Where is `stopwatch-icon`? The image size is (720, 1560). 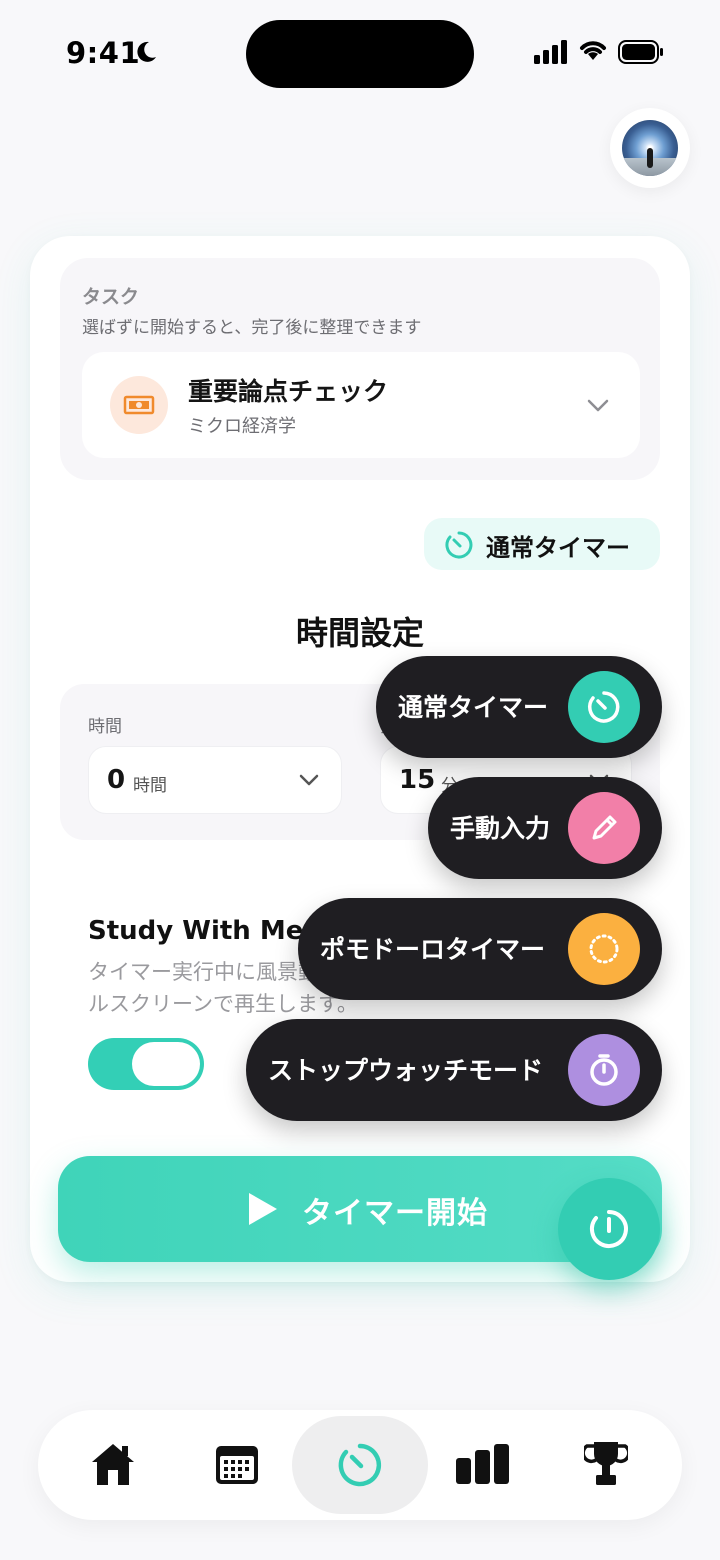
stopwatch-icon is located at coordinates (604, 1070).